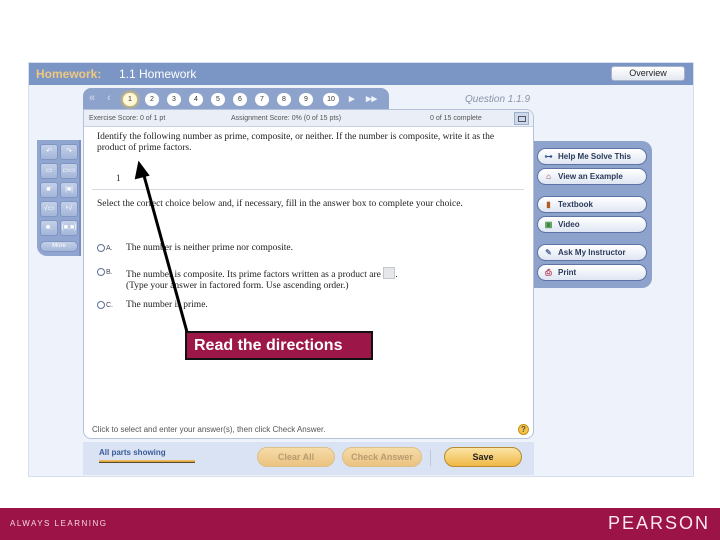  I want to click on help-me-solve-this-button: ⊶ Help Me Solve This, so click(592, 156).